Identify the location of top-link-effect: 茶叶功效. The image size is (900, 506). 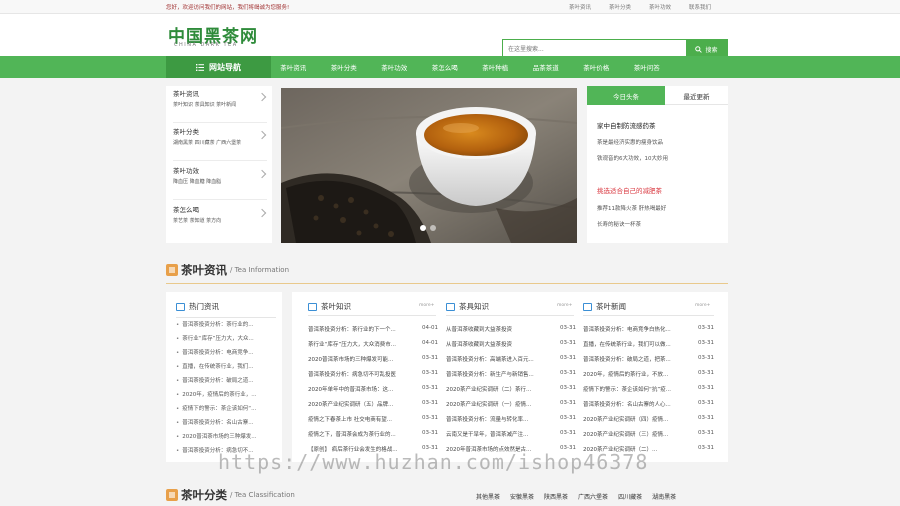
(660, 7).